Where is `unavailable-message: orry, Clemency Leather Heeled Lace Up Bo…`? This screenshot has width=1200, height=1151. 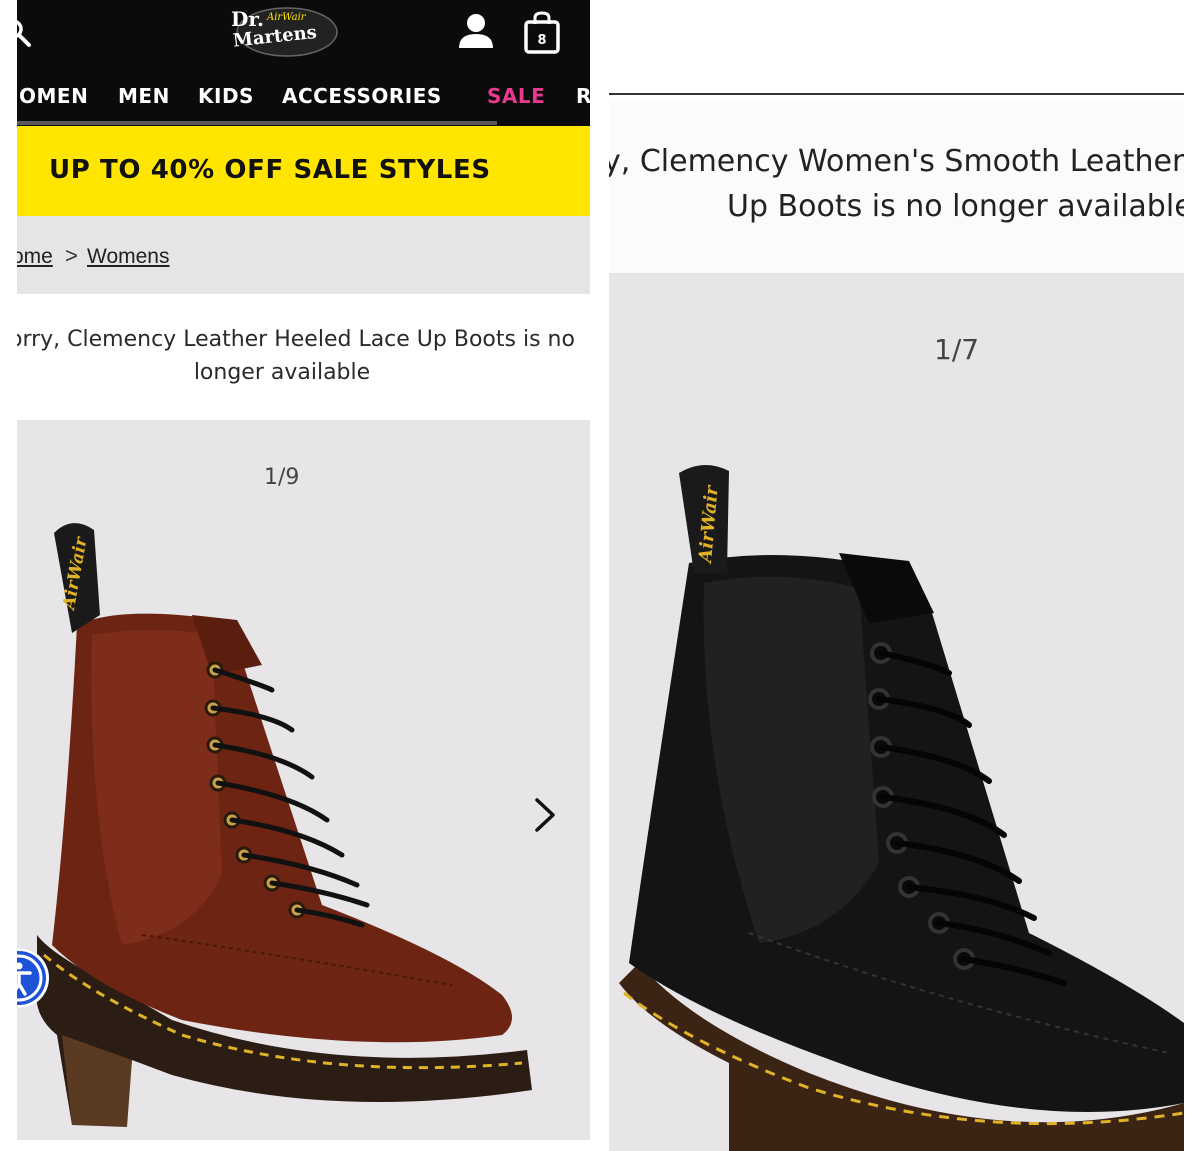
unavailable-message: orry, Clemency Leather Heeled Lace Up Bo… is located at coordinates (303, 357).